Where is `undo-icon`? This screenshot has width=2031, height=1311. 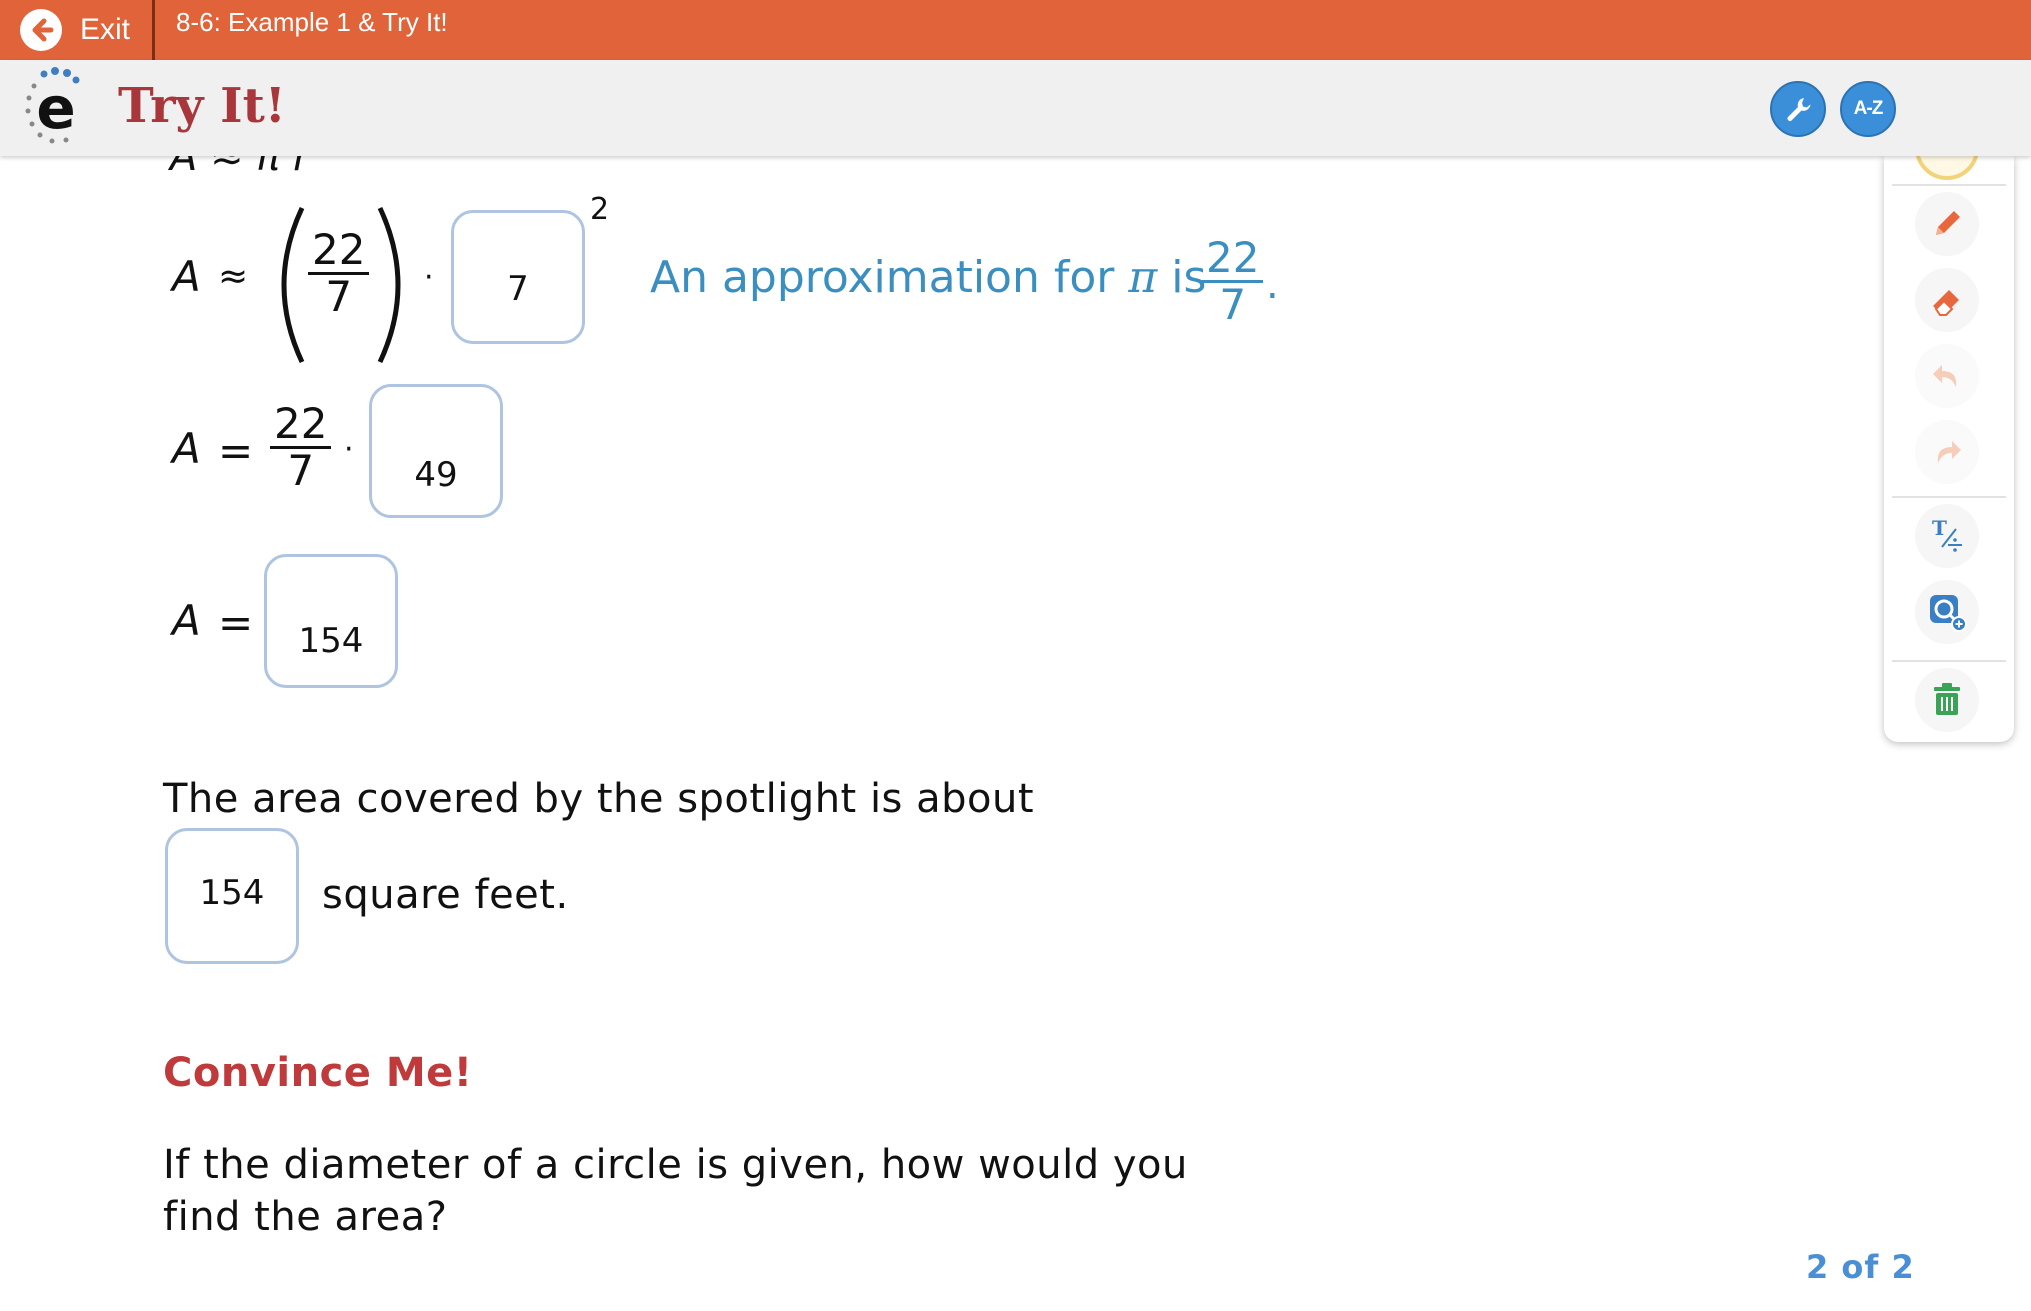 undo-icon is located at coordinates (1945, 376).